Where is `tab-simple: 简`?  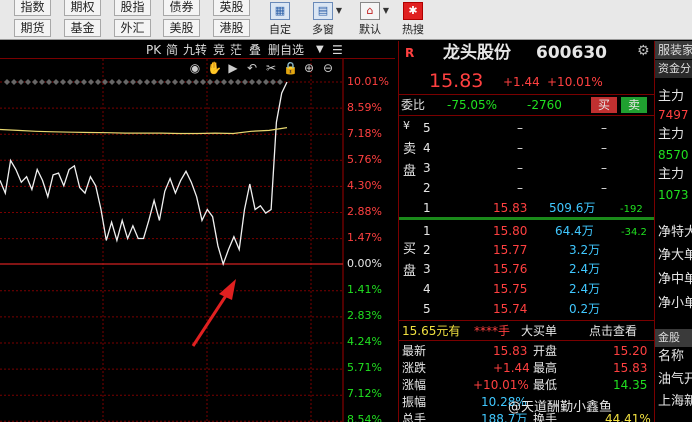
tab-simple: 简 is located at coordinates (172, 50).